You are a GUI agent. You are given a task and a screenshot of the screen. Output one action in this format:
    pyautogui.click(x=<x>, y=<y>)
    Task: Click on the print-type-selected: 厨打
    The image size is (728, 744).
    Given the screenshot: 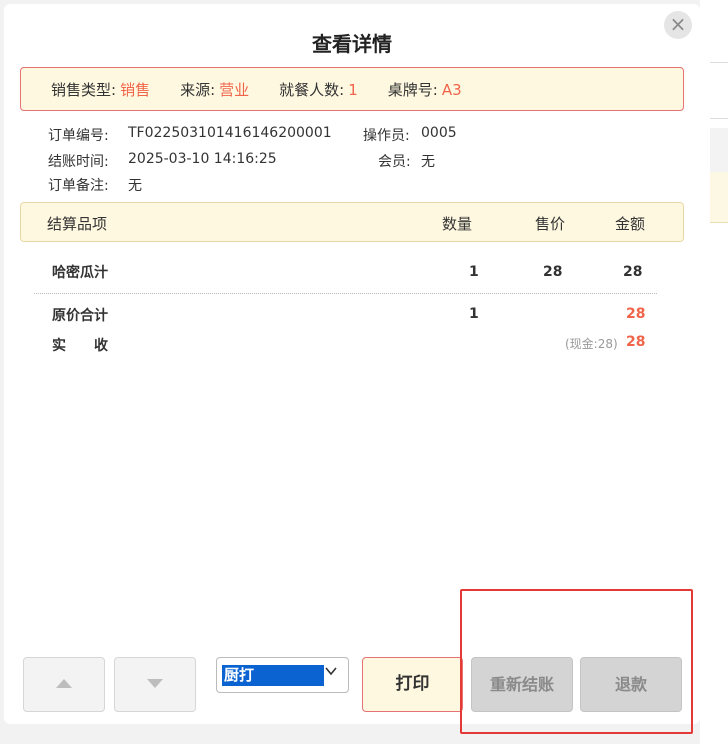 What is the action you would take?
    pyautogui.click(x=273, y=675)
    